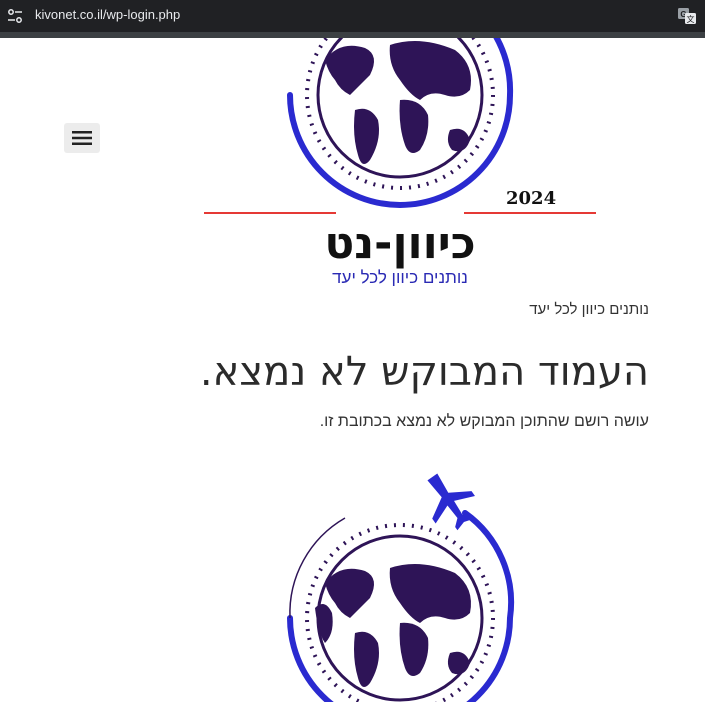 The image size is (705, 702). Describe the element at coordinates (451, 502) in the screenshot. I see `airplane-icon` at that location.